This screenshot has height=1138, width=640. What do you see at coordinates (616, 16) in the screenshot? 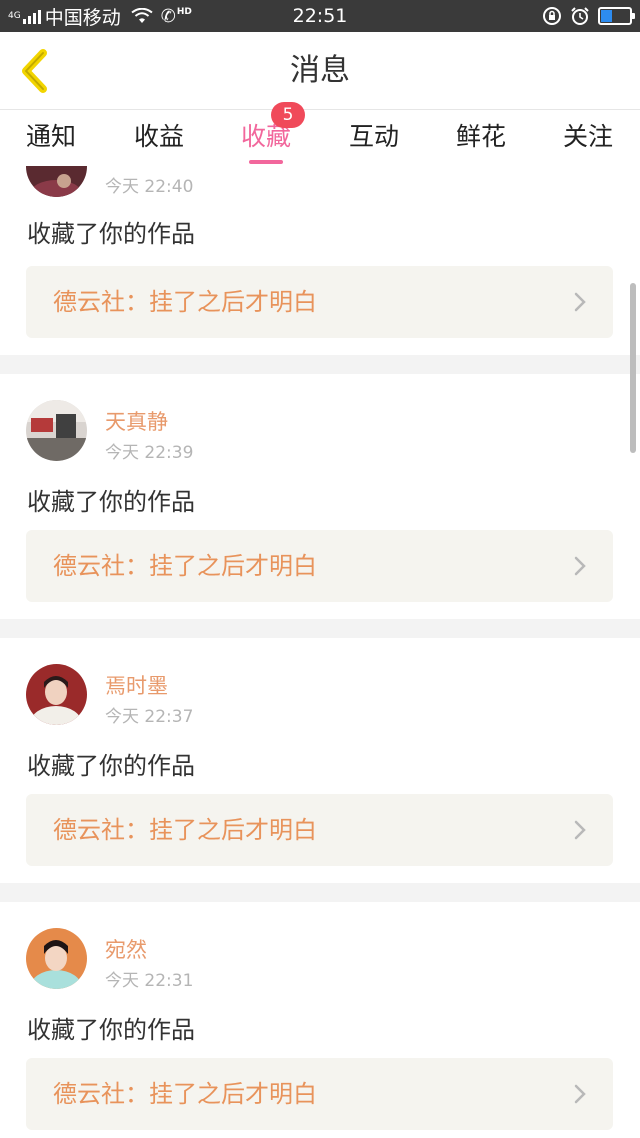
I see `battery-icon` at bounding box center [616, 16].